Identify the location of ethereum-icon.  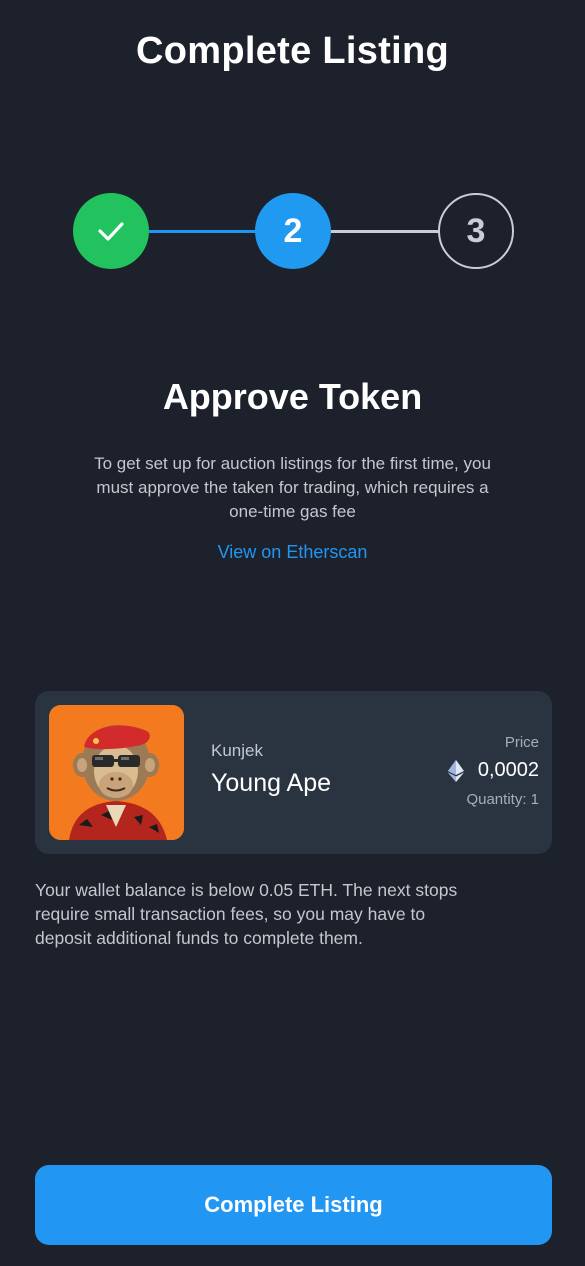
(455, 770).